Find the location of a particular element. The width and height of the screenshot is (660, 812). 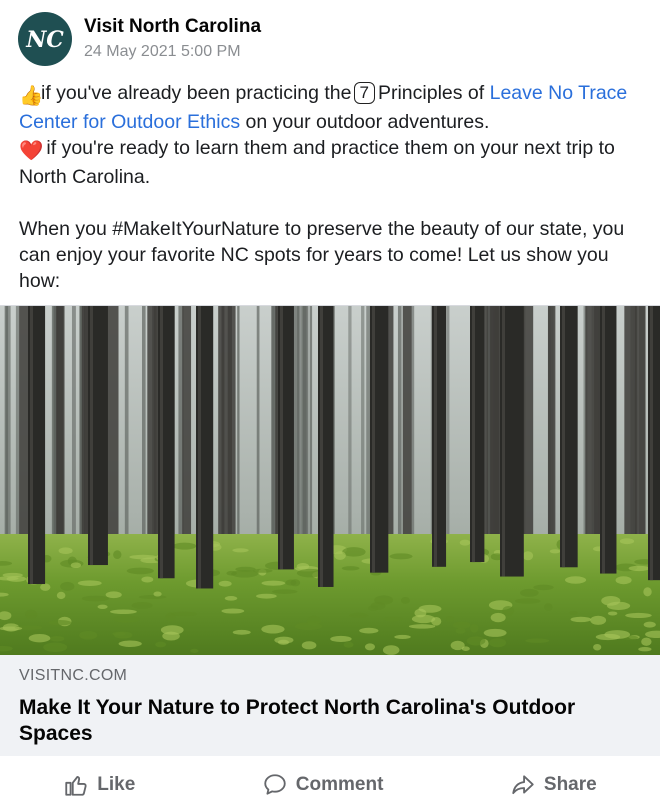

post-text-segment: if you've already been practicing the is located at coordinates (196, 93).